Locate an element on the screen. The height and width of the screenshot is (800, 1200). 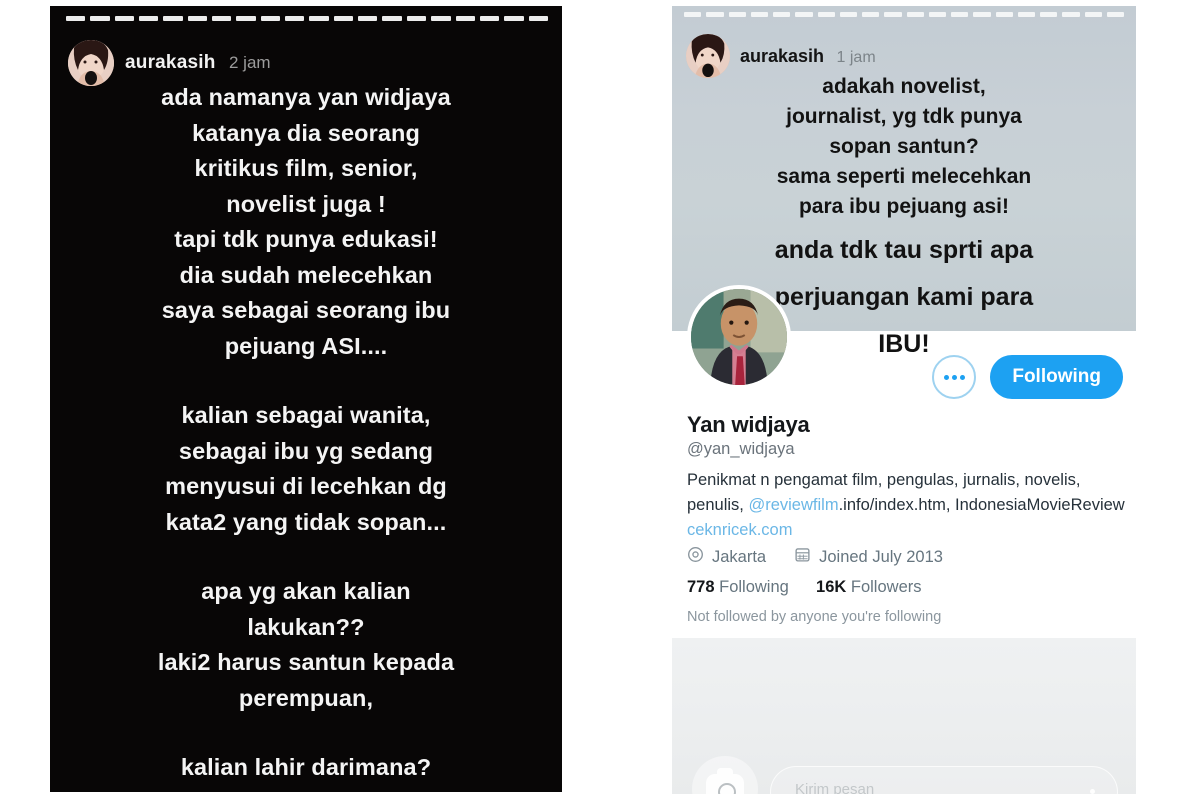
following-count: 778 is located at coordinates (701, 587).